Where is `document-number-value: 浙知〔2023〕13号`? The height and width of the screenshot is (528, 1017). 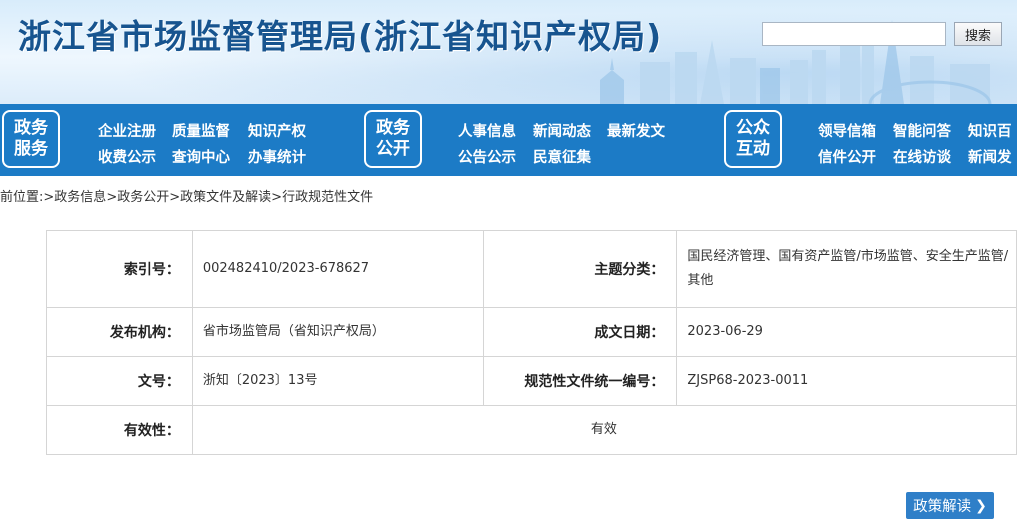
document-number-value: 浙知〔2023〕13号 is located at coordinates (337, 381).